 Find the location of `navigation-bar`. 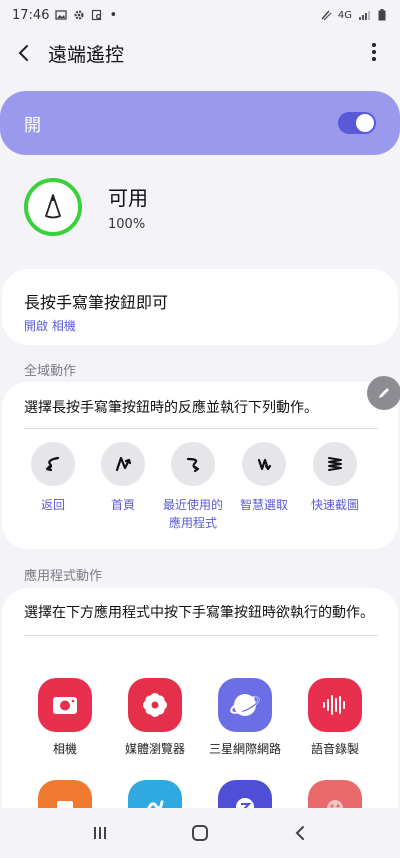

navigation-bar is located at coordinates (200, 833).